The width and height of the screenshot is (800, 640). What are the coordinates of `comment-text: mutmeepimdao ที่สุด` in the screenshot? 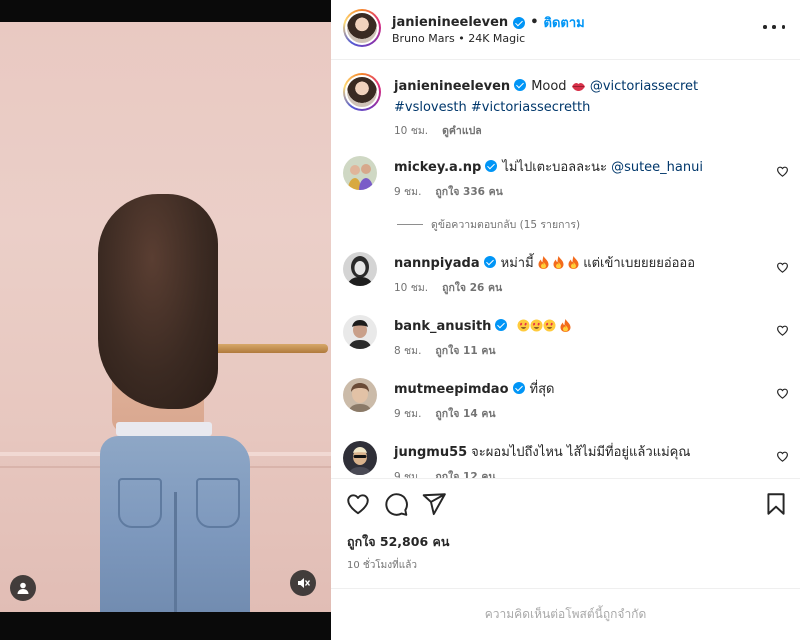 It's located at (576, 389).